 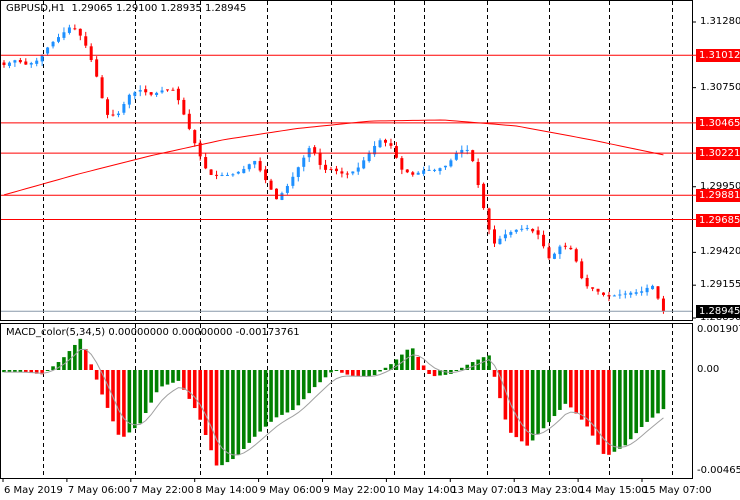 I want to click on time-axis-label: 7 May 06:00, so click(x=99, y=490).